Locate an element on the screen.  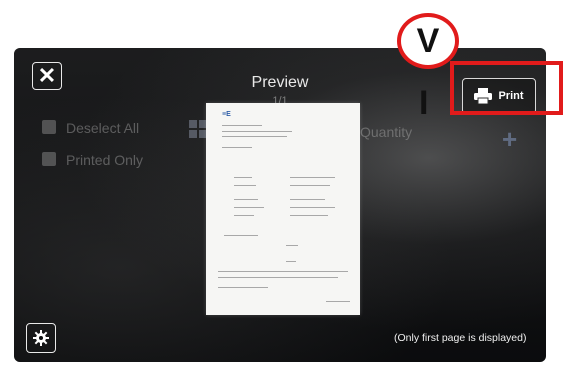
settings-button is located at coordinates (41, 338).